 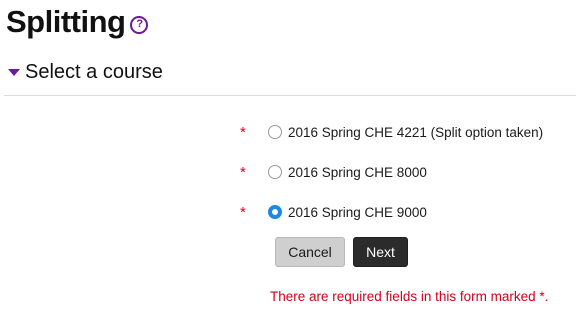 What do you see at coordinates (290, 95) in the screenshot?
I see `section-divider` at bounding box center [290, 95].